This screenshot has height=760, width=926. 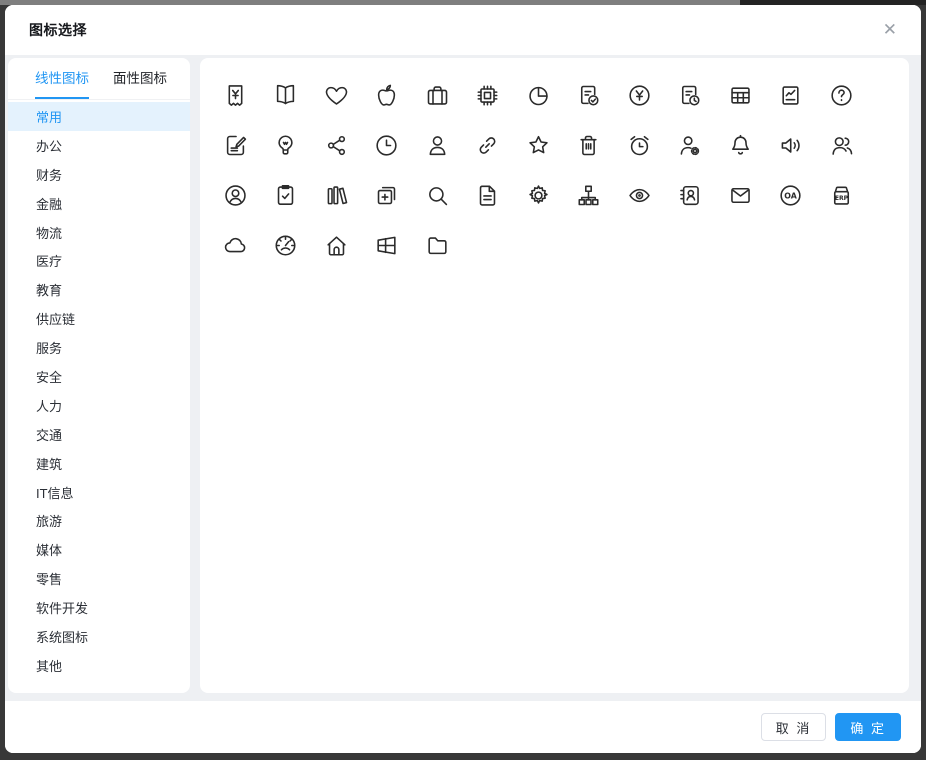 I want to click on envelope-icon, so click(x=740, y=195).